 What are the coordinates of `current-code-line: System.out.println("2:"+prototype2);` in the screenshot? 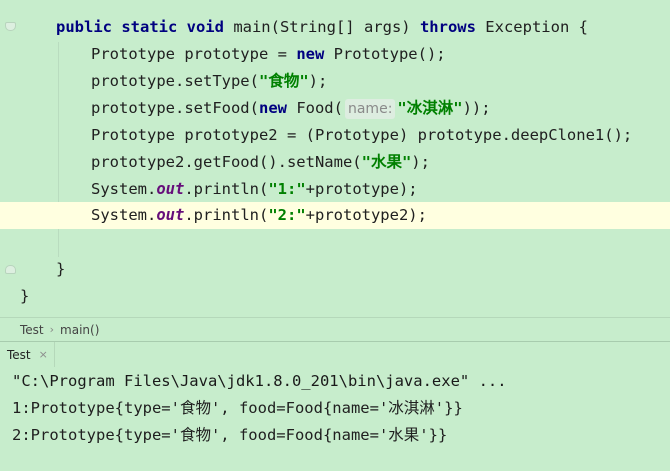 It's located at (335, 215).